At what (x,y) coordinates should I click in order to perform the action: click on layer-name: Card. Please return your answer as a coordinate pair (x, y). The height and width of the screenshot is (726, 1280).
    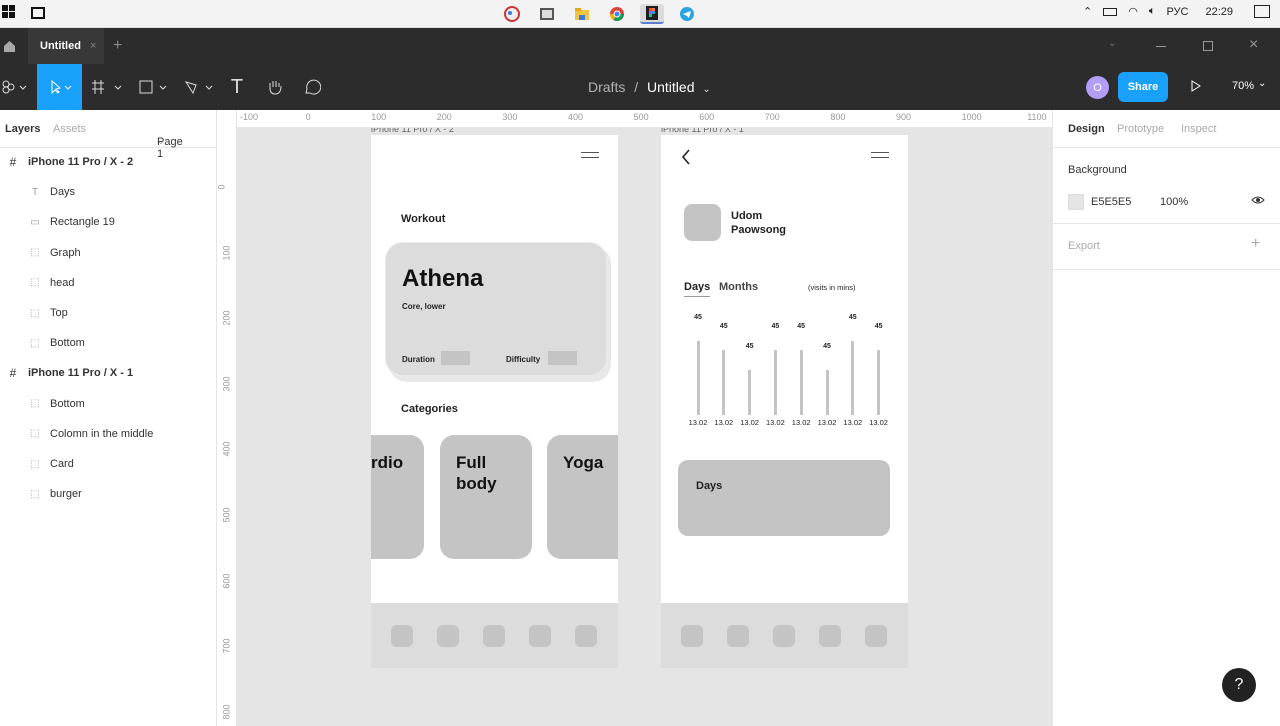
    Looking at the image, I should click on (62, 464).